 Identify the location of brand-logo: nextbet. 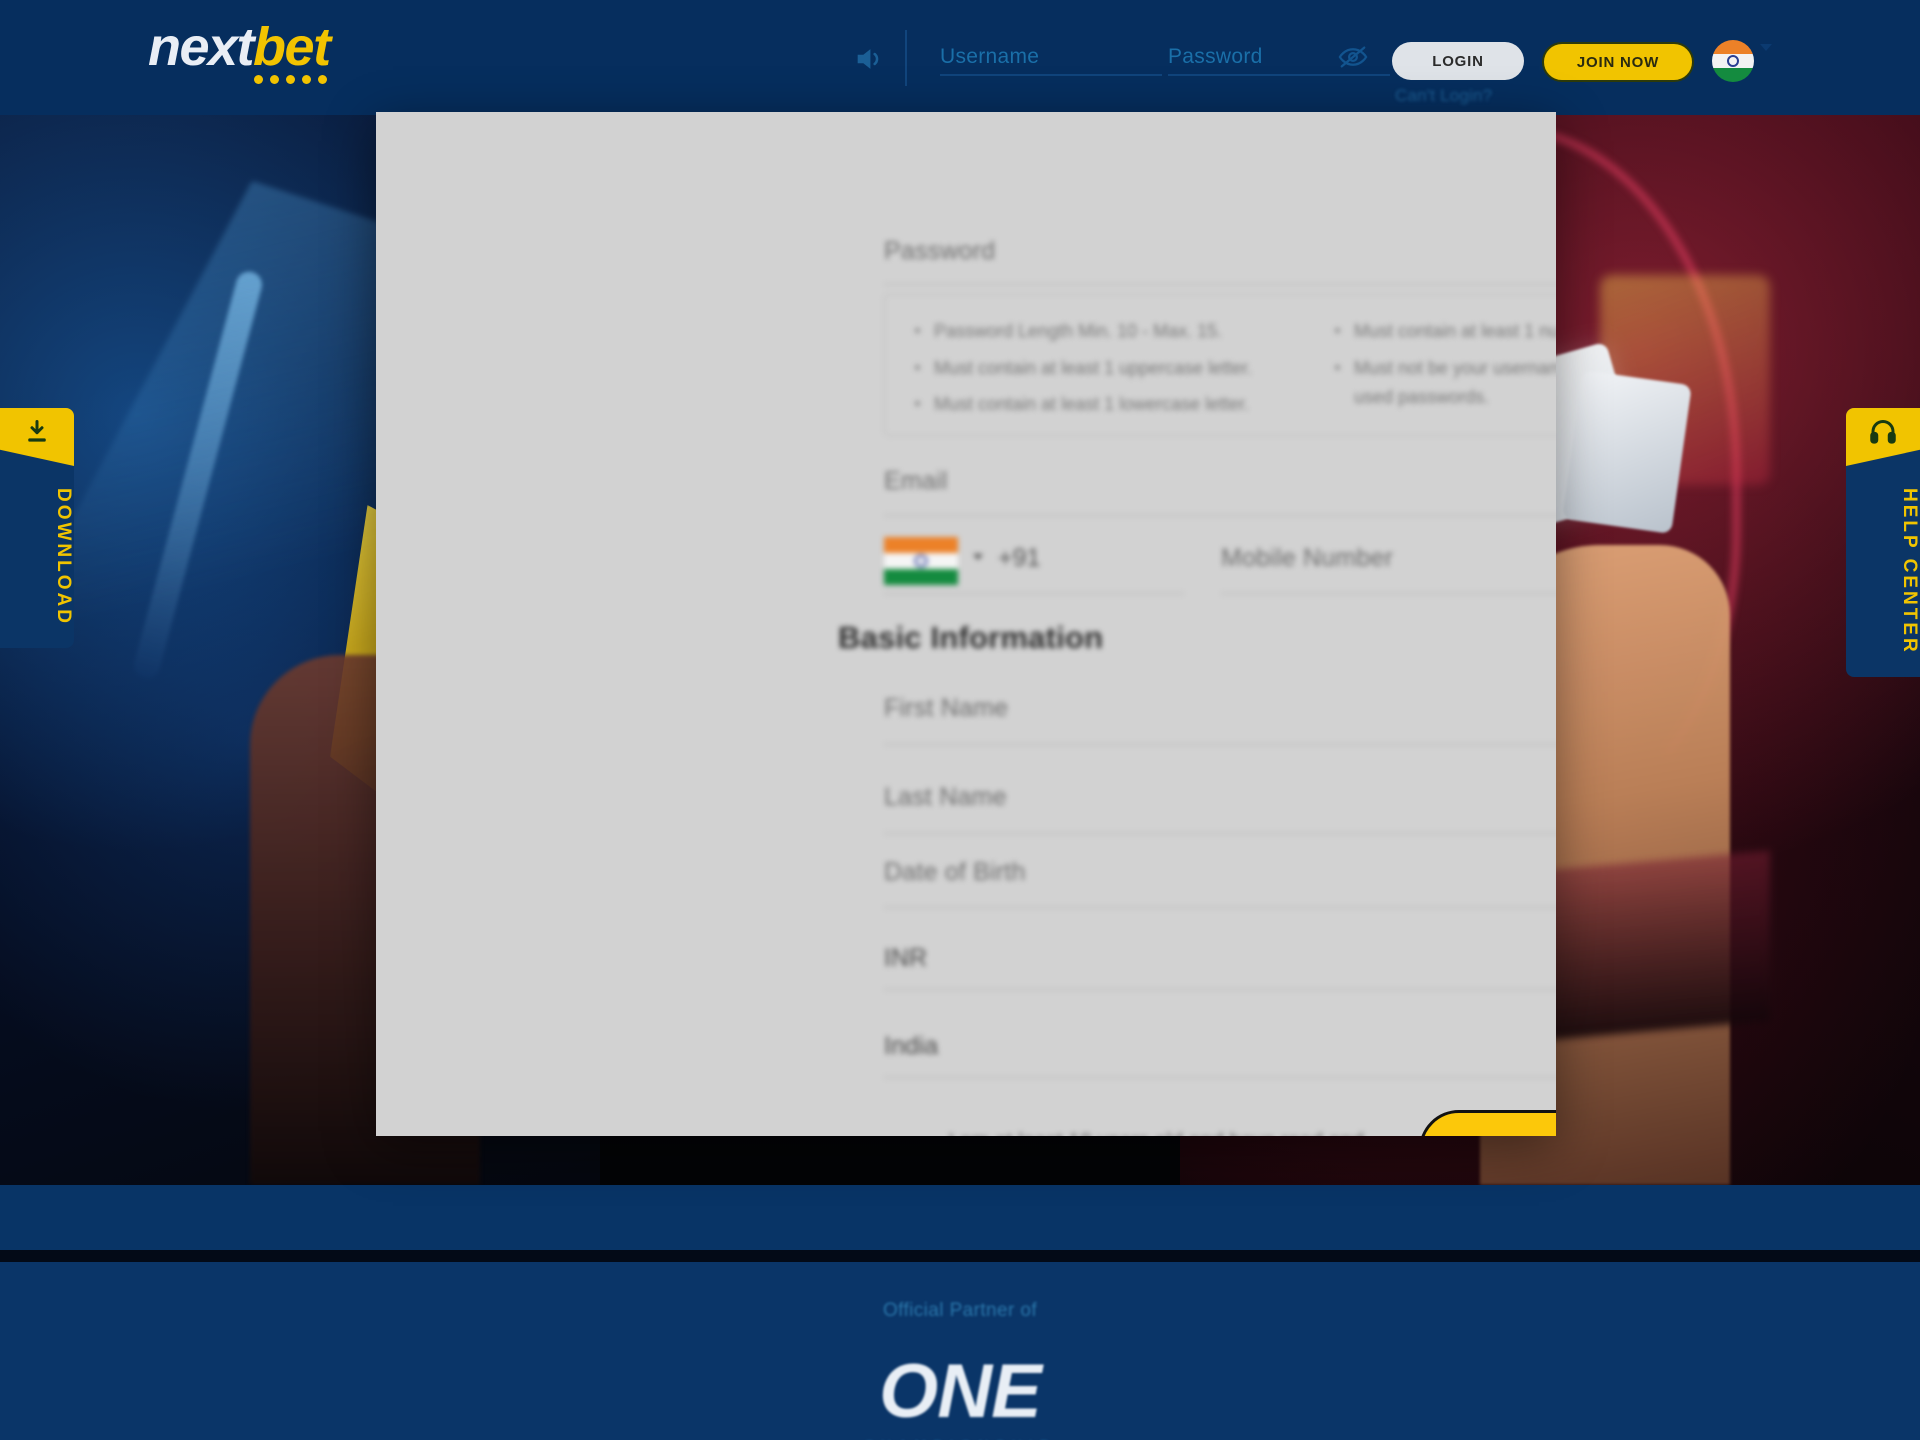
(239, 47).